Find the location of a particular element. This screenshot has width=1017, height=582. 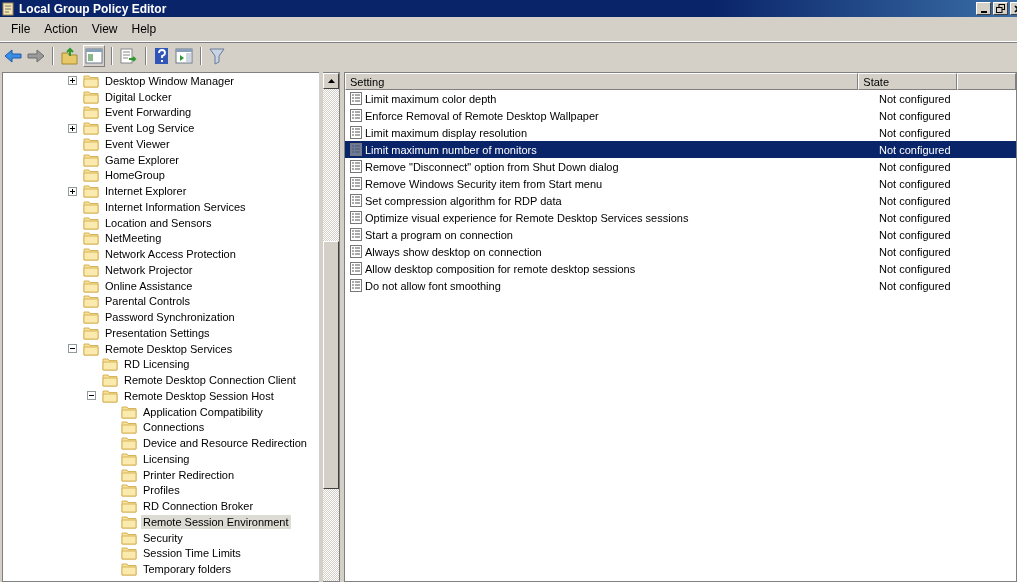

policy-row: Do not allow font smoothing Not configured is located at coordinates (680, 285).